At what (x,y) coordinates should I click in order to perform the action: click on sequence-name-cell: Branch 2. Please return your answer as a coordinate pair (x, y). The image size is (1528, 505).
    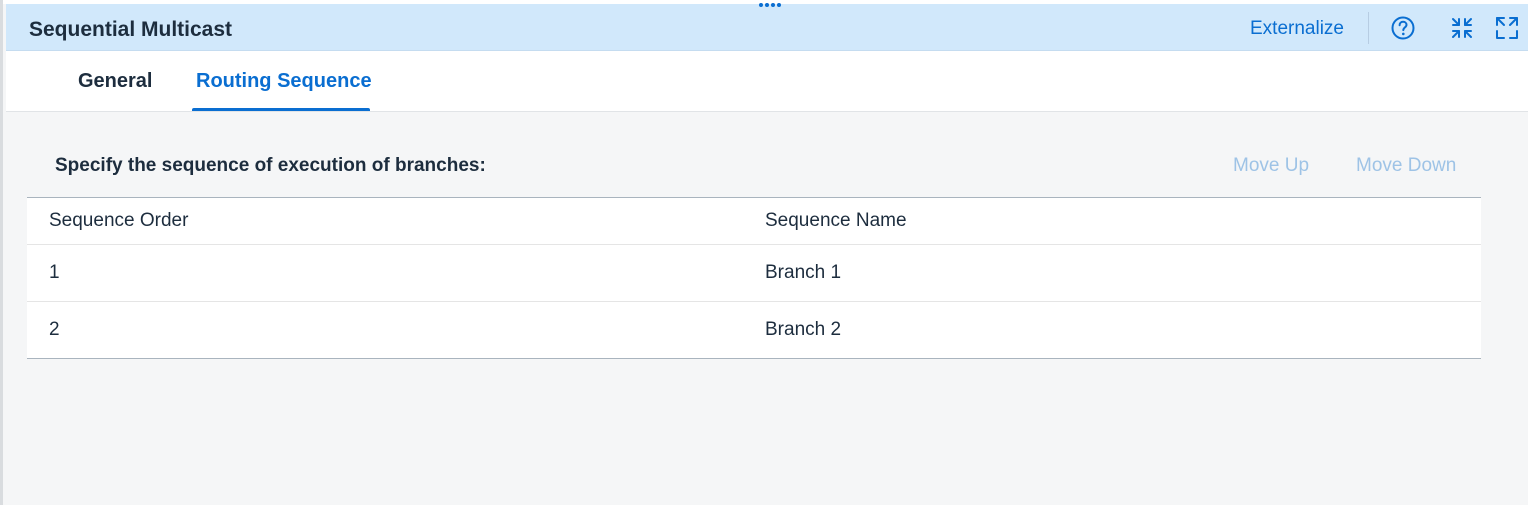
    Looking at the image, I should click on (803, 329).